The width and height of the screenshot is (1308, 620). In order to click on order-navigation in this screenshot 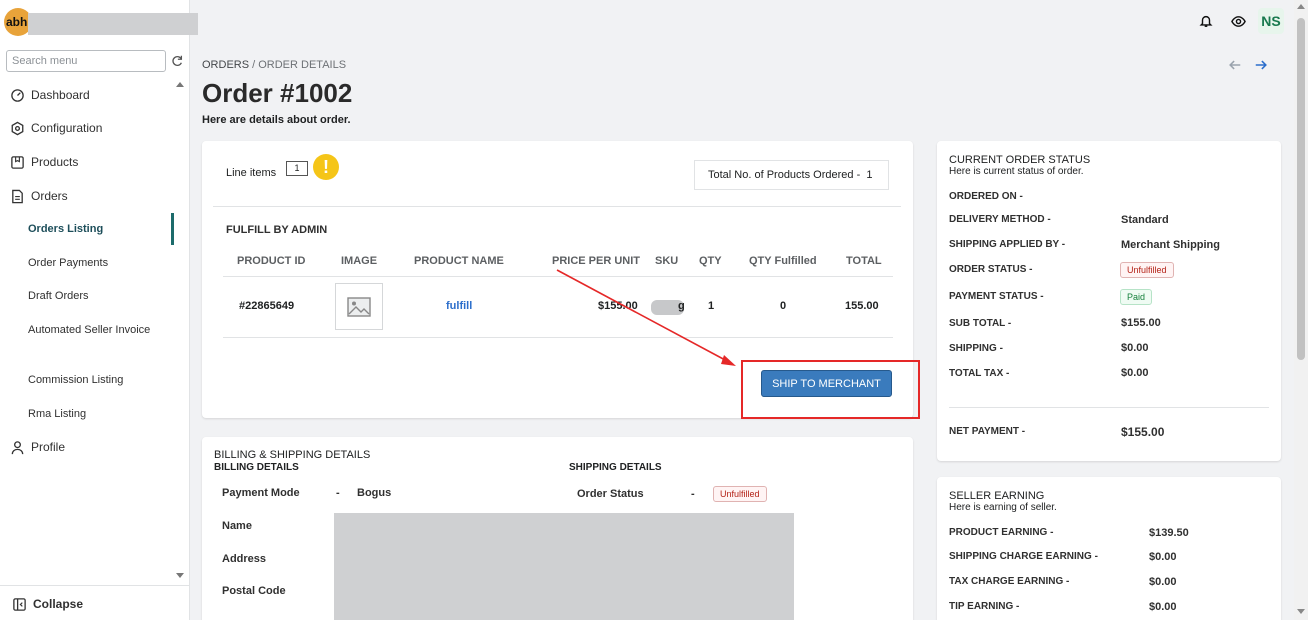, I will do `click(1254, 65)`.